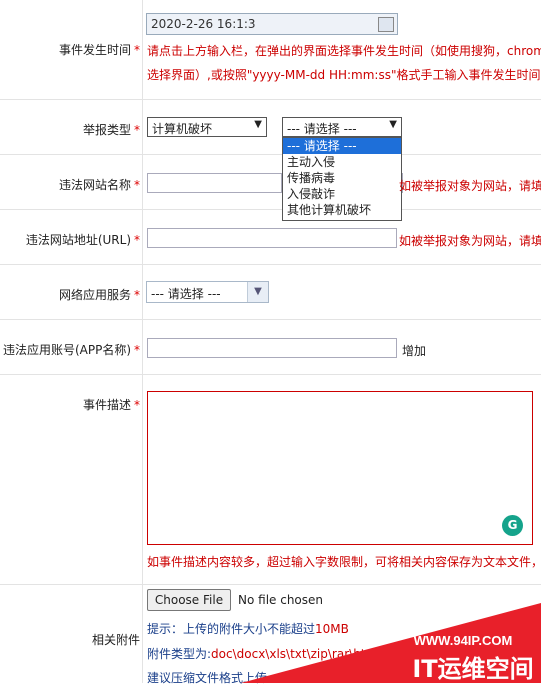 The width and height of the screenshot is (541, 686). Describe the element at coordinates (111, 405) in the screenshot. I see `description-label: 事件描述 *` at that location.